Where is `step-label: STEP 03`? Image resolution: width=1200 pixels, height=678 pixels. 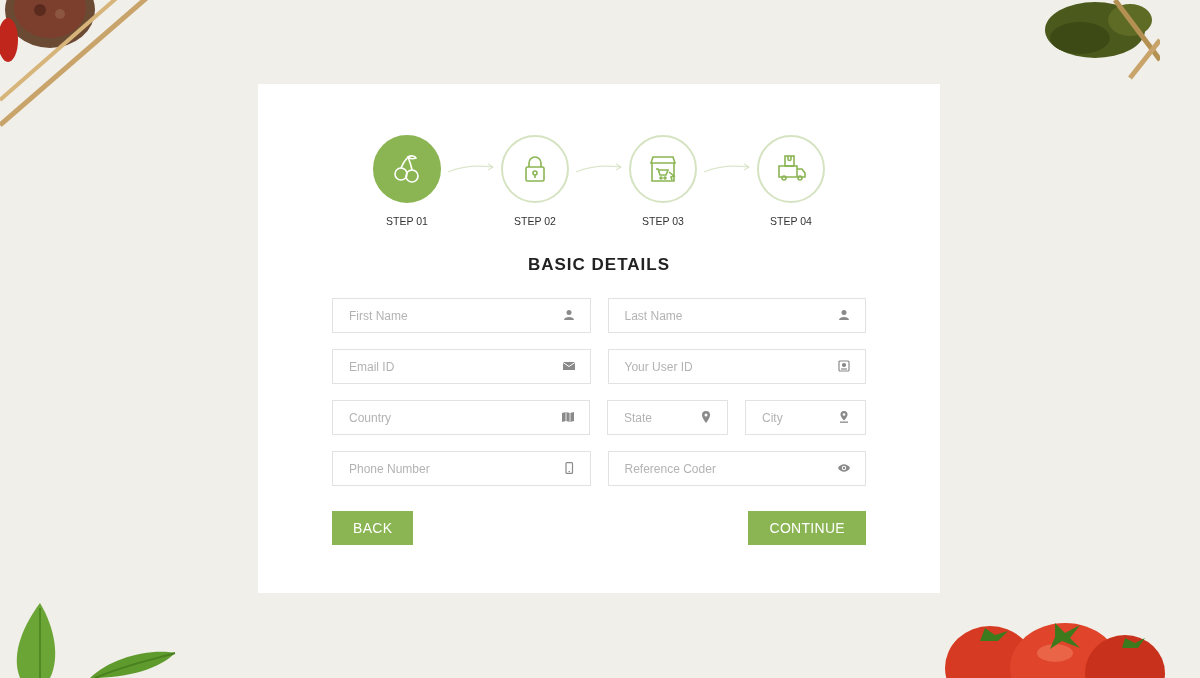
step-label: STEP 03 is located at coordinates (663, 221).